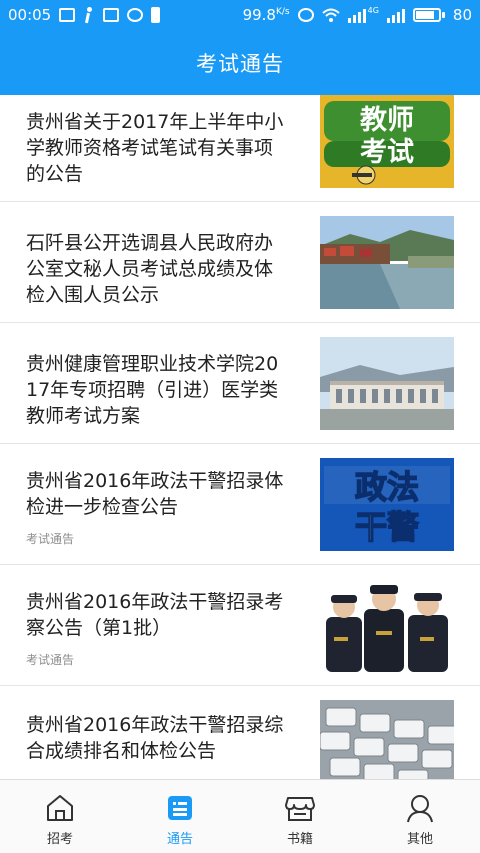 This screenshot has height=853, width=480. I want to click on nav-label: 其他, so click(419, 839).